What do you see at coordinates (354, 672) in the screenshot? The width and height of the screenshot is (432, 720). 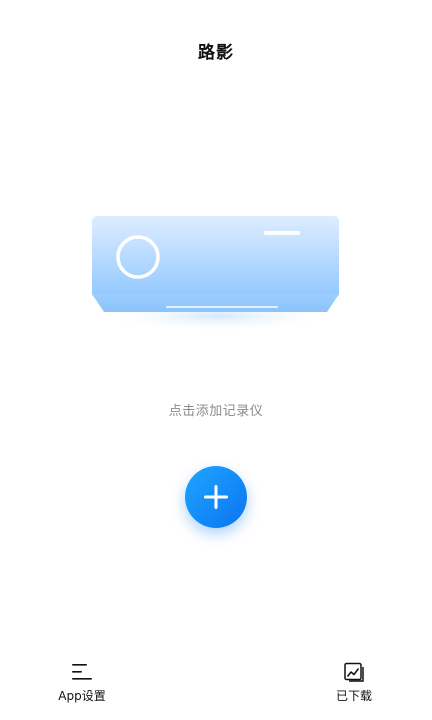 I see `gallery-icon` at bounding box center [354, 672].